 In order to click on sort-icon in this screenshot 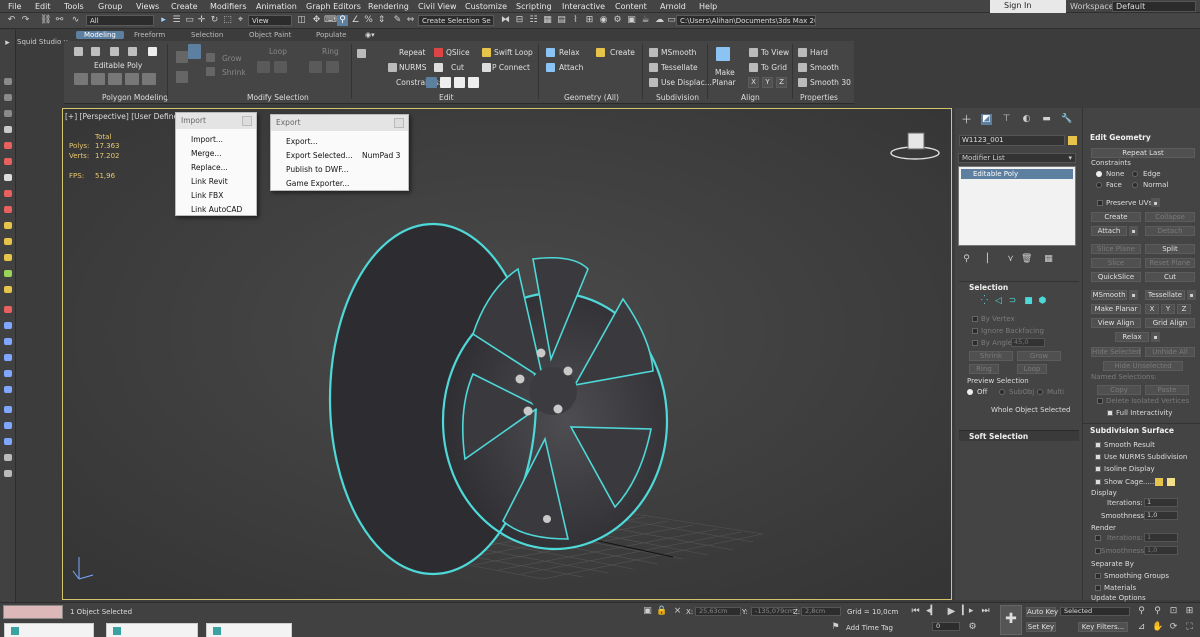, I will do `click(8, 113)`.